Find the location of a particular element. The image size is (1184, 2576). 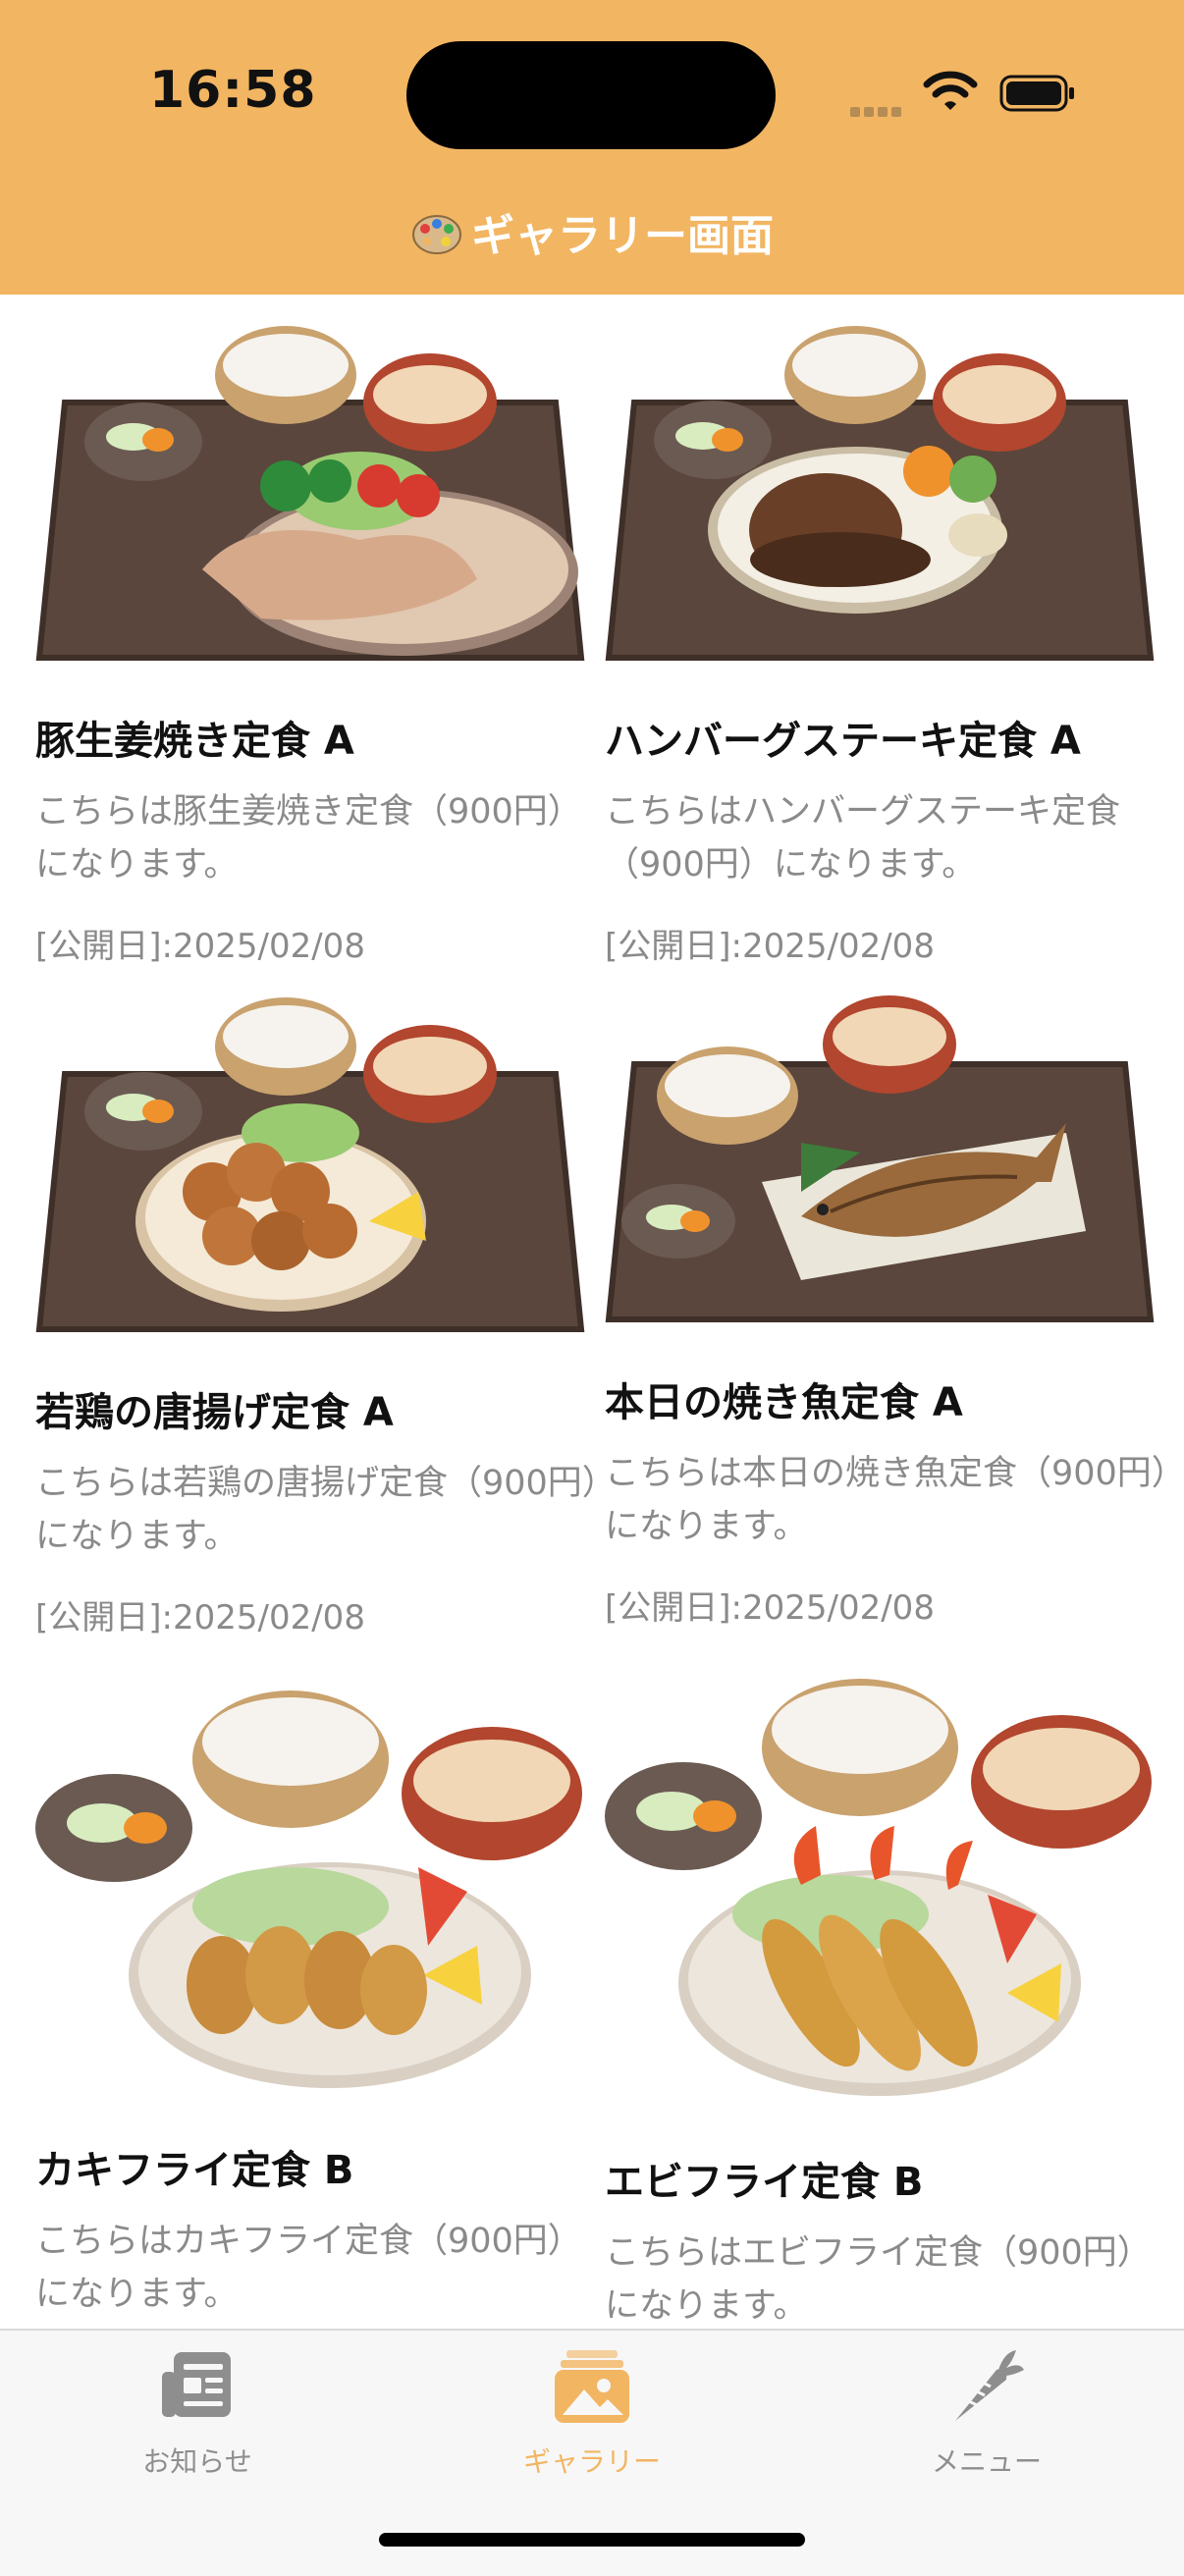

status-time: 16:58 is located at coordinates (233, 90).